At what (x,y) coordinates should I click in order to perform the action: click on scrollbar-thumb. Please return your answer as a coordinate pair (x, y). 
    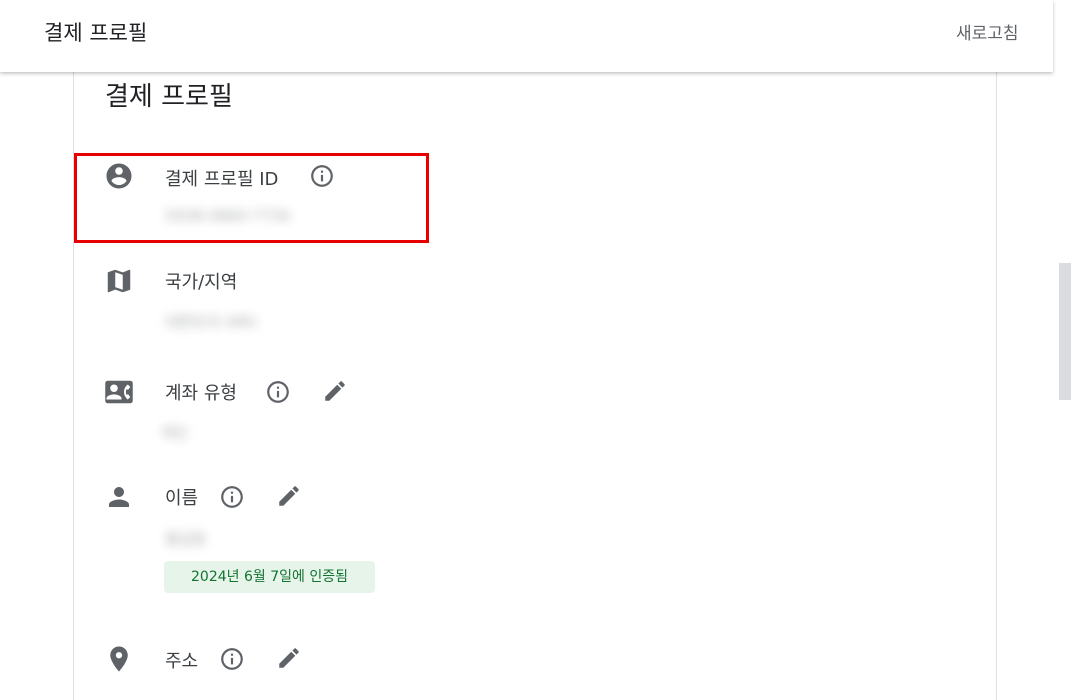
    Looking at the image, I should click on (1065, 331).